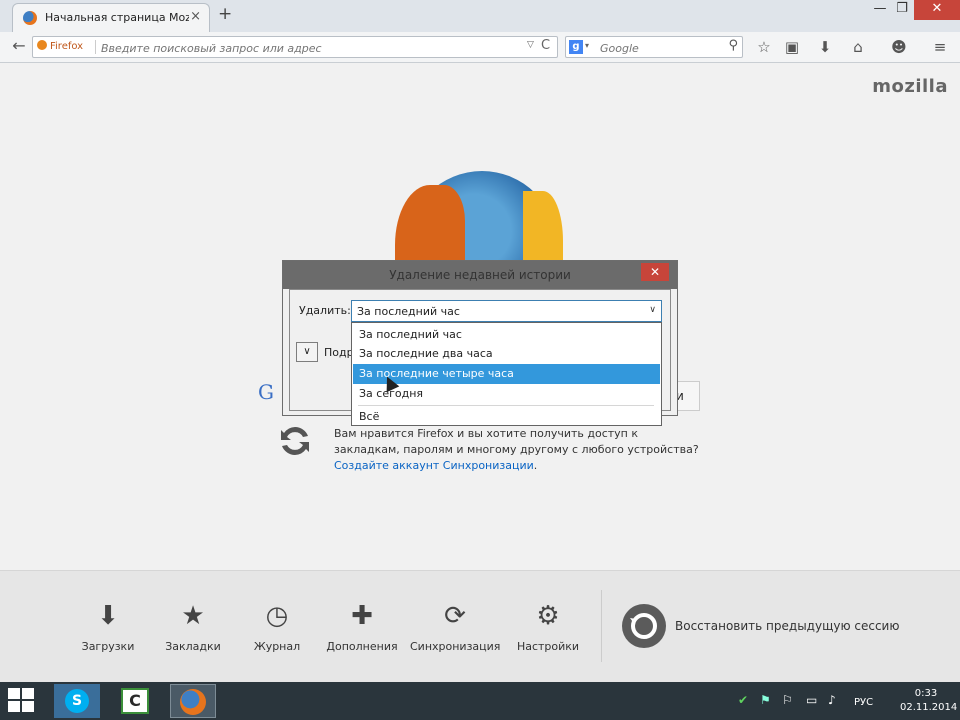  What do you see at coordinates (765, 700) in the screenshot?
I see `flag-tray-icon: ⚑` at bounding box center [765, 700].